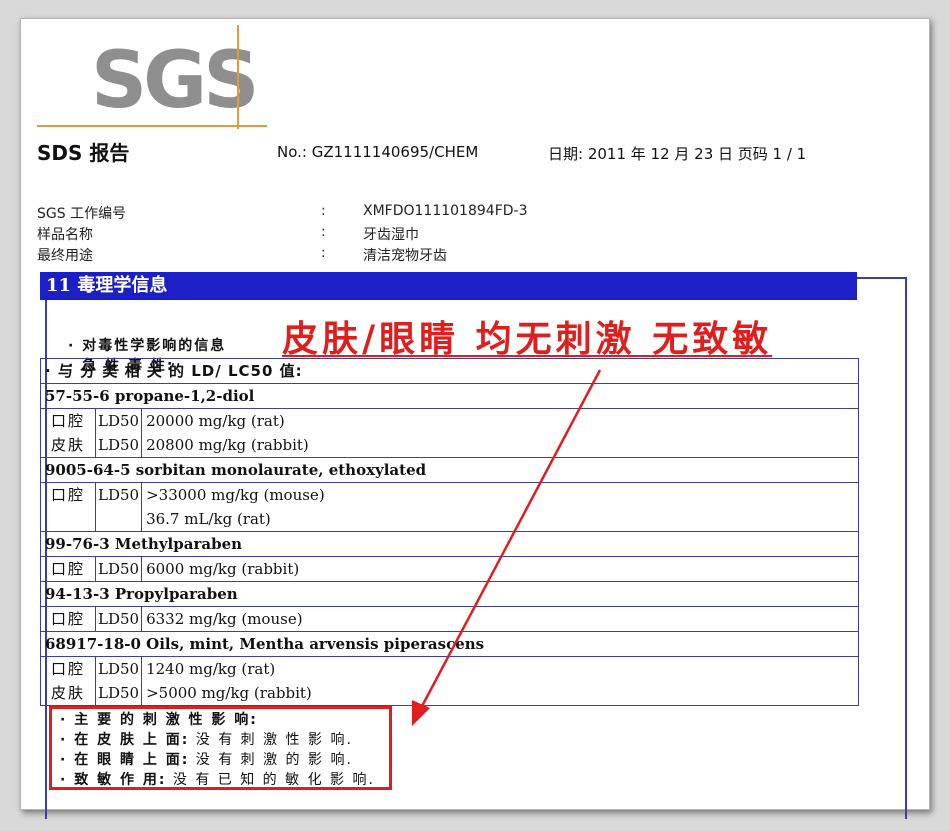  What do you see at coordinates (118, 519) in the screenshot?
I see `type-cell` at bounding box center [118, 519].